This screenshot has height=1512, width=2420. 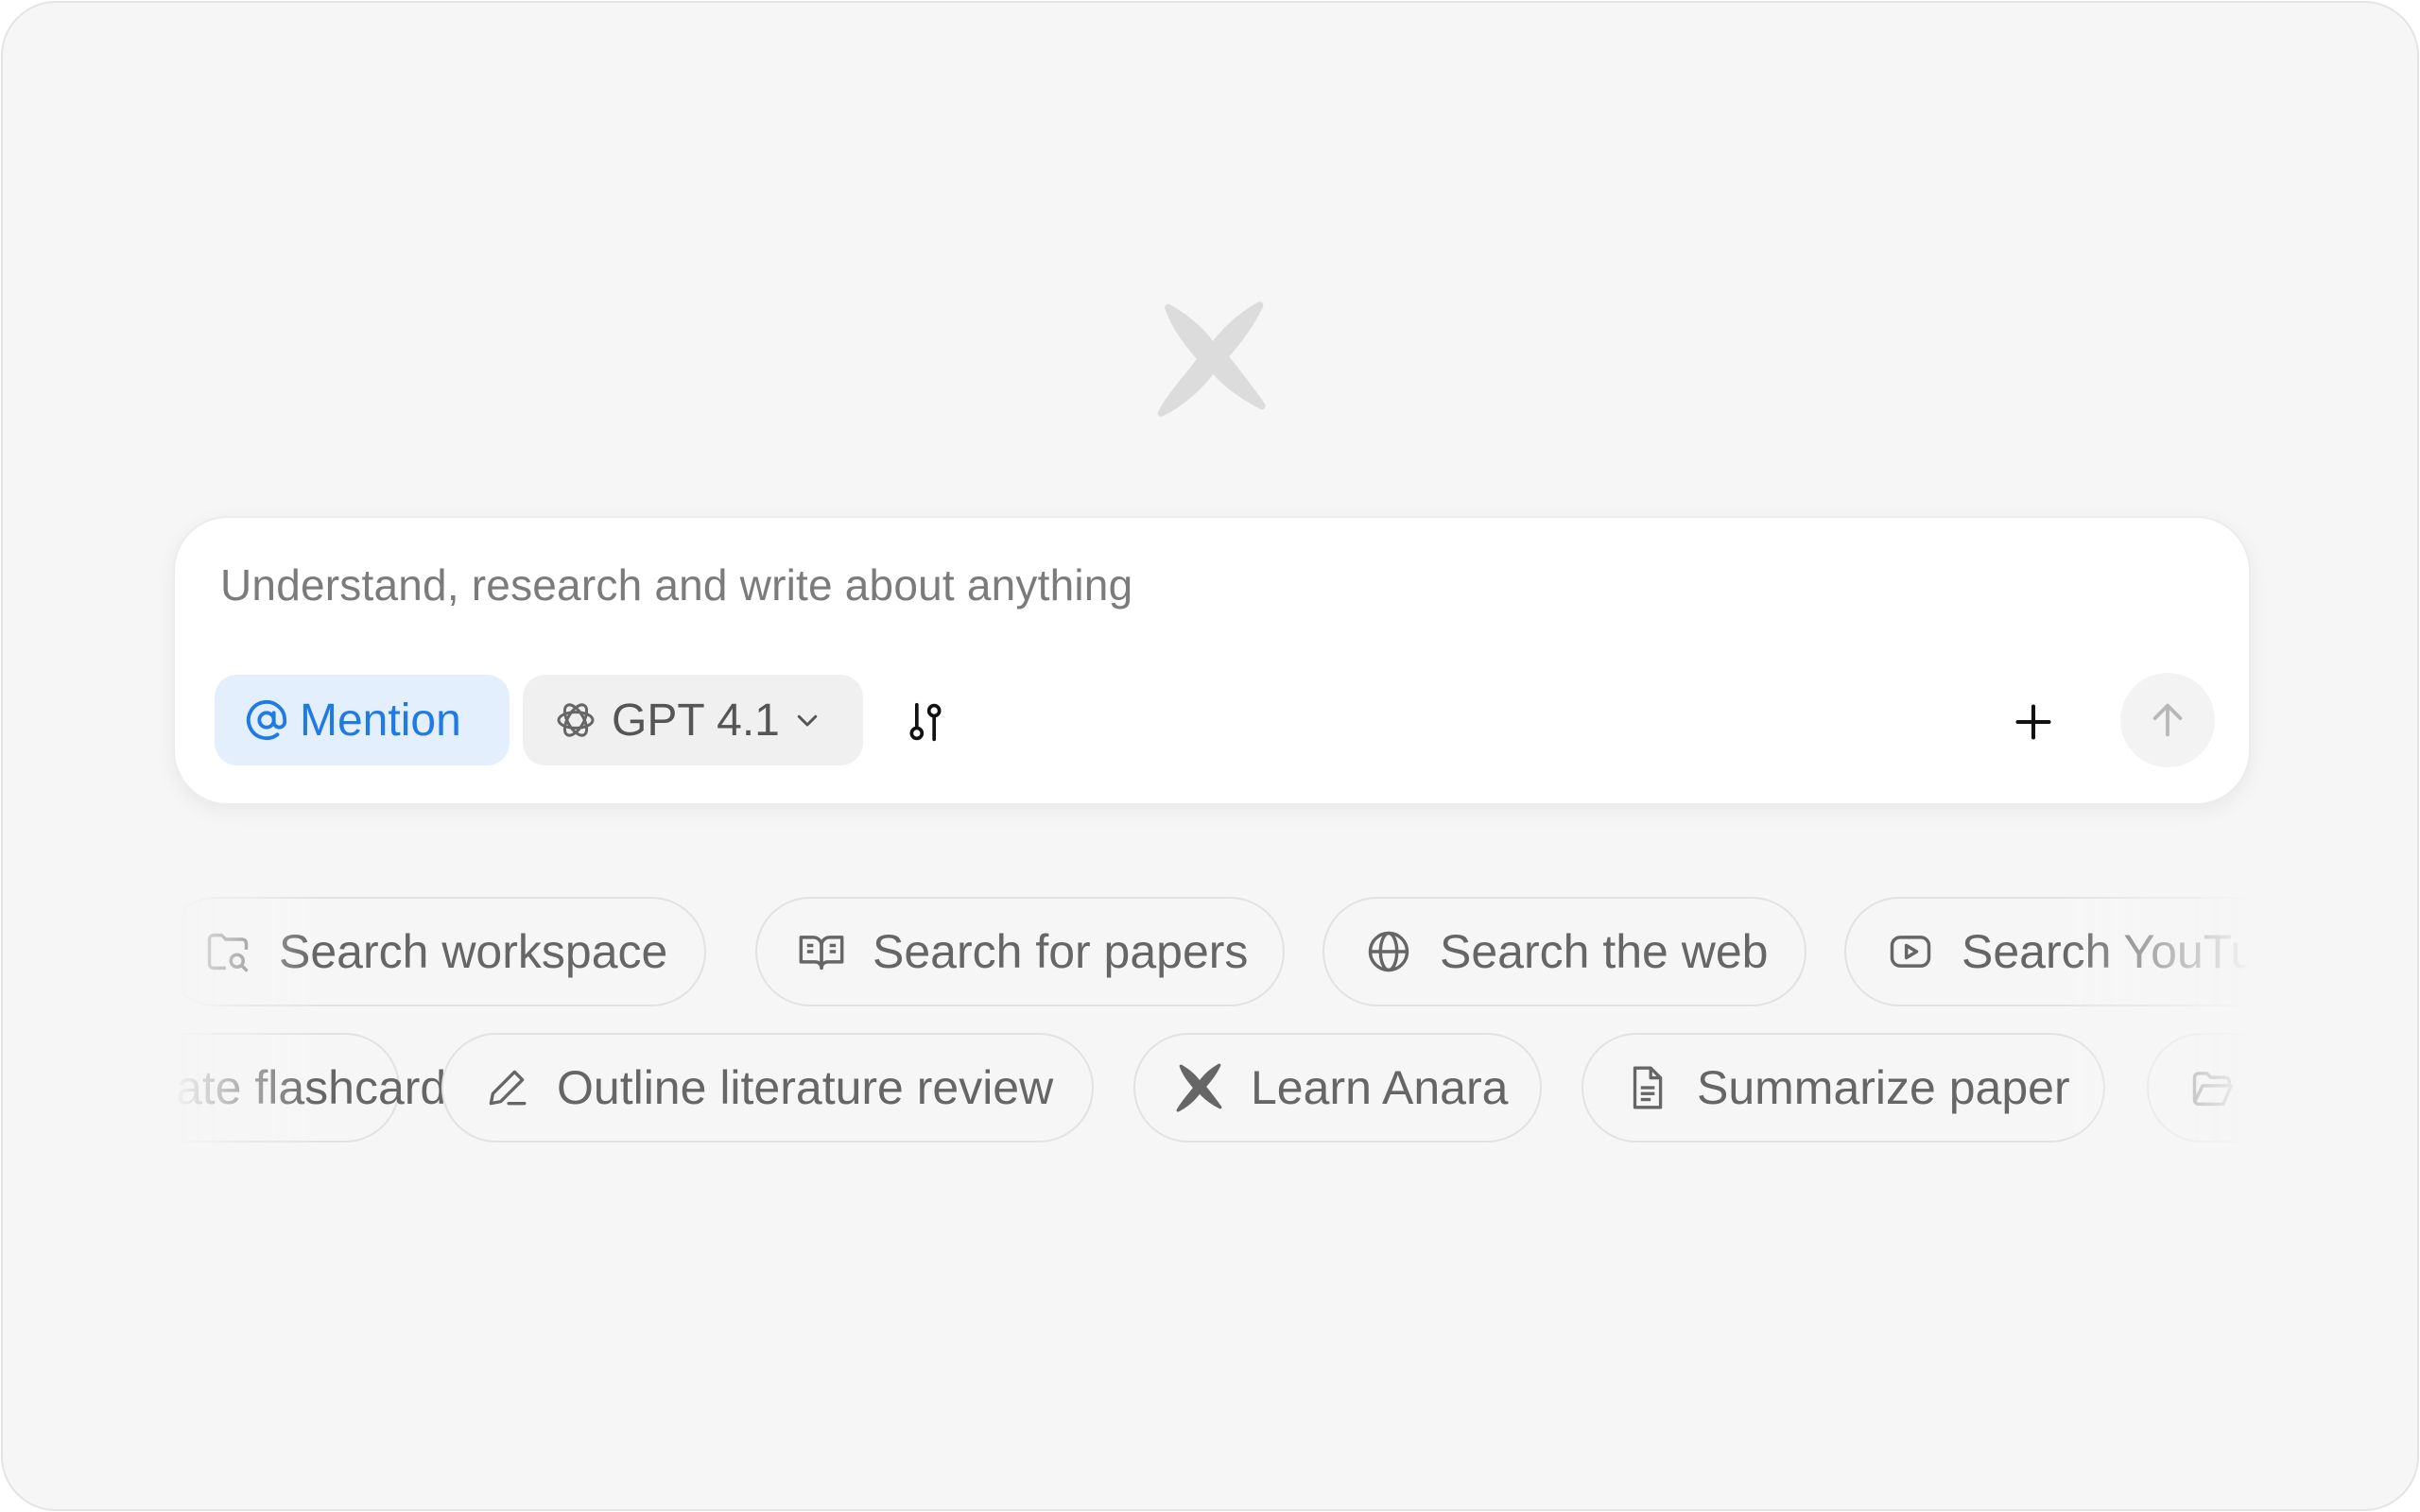 I want to click on suggestion-open-folder, so click(x=2199, y=1088).